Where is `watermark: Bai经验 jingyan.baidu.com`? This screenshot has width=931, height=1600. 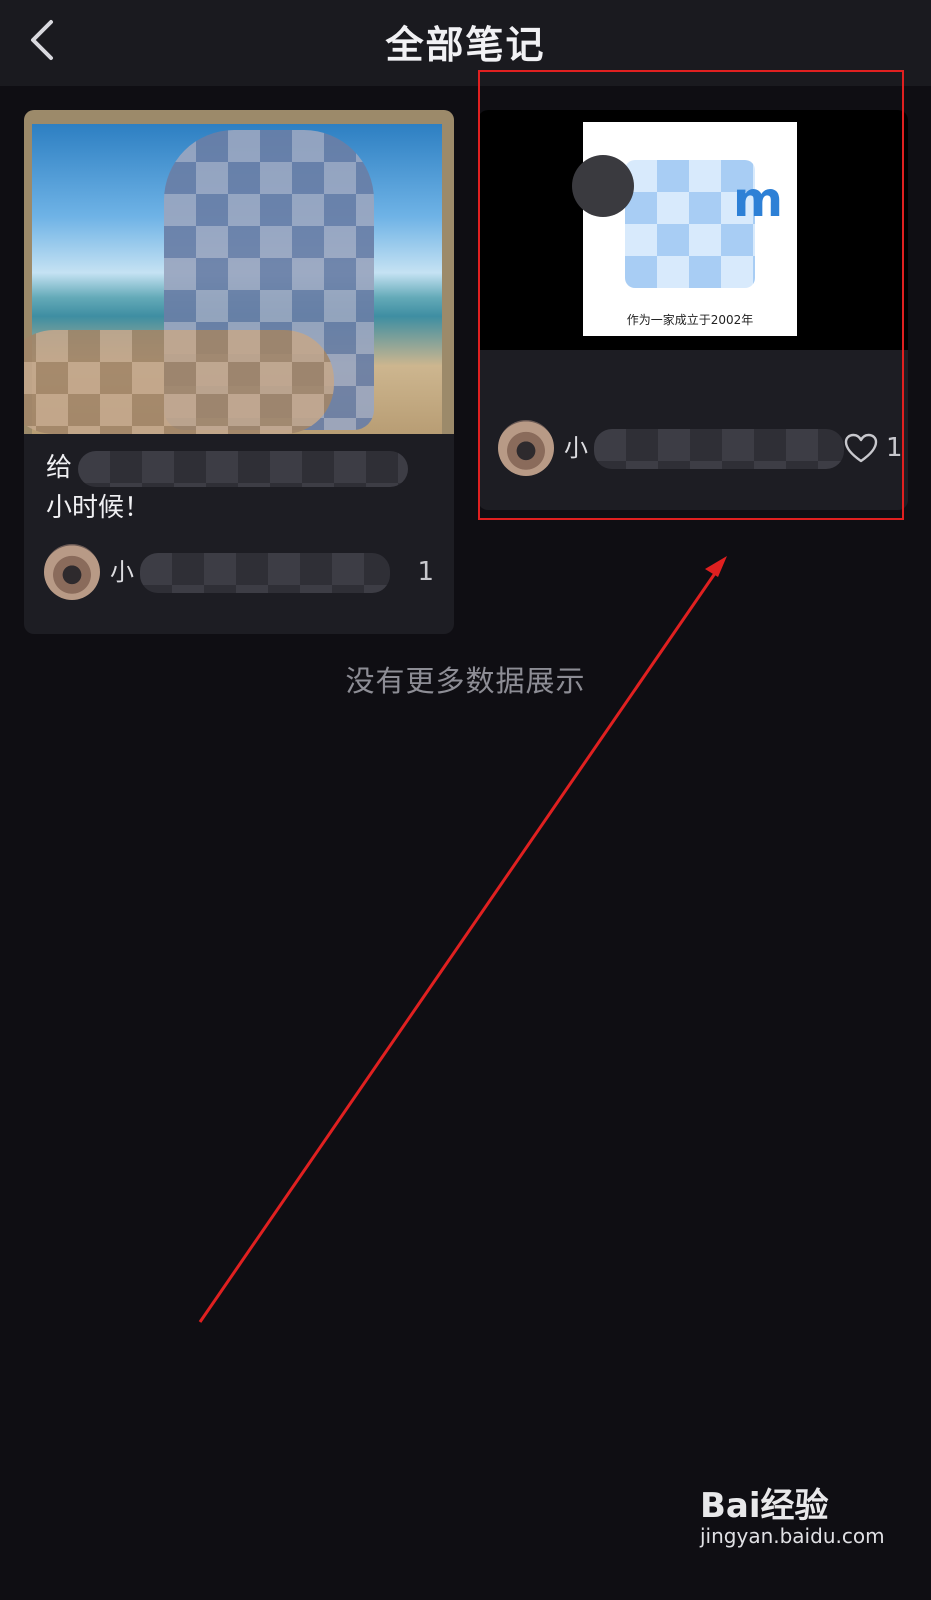
watermark: Bai经验 jingyan.baidu.com is located at coordinates (800, 1533).